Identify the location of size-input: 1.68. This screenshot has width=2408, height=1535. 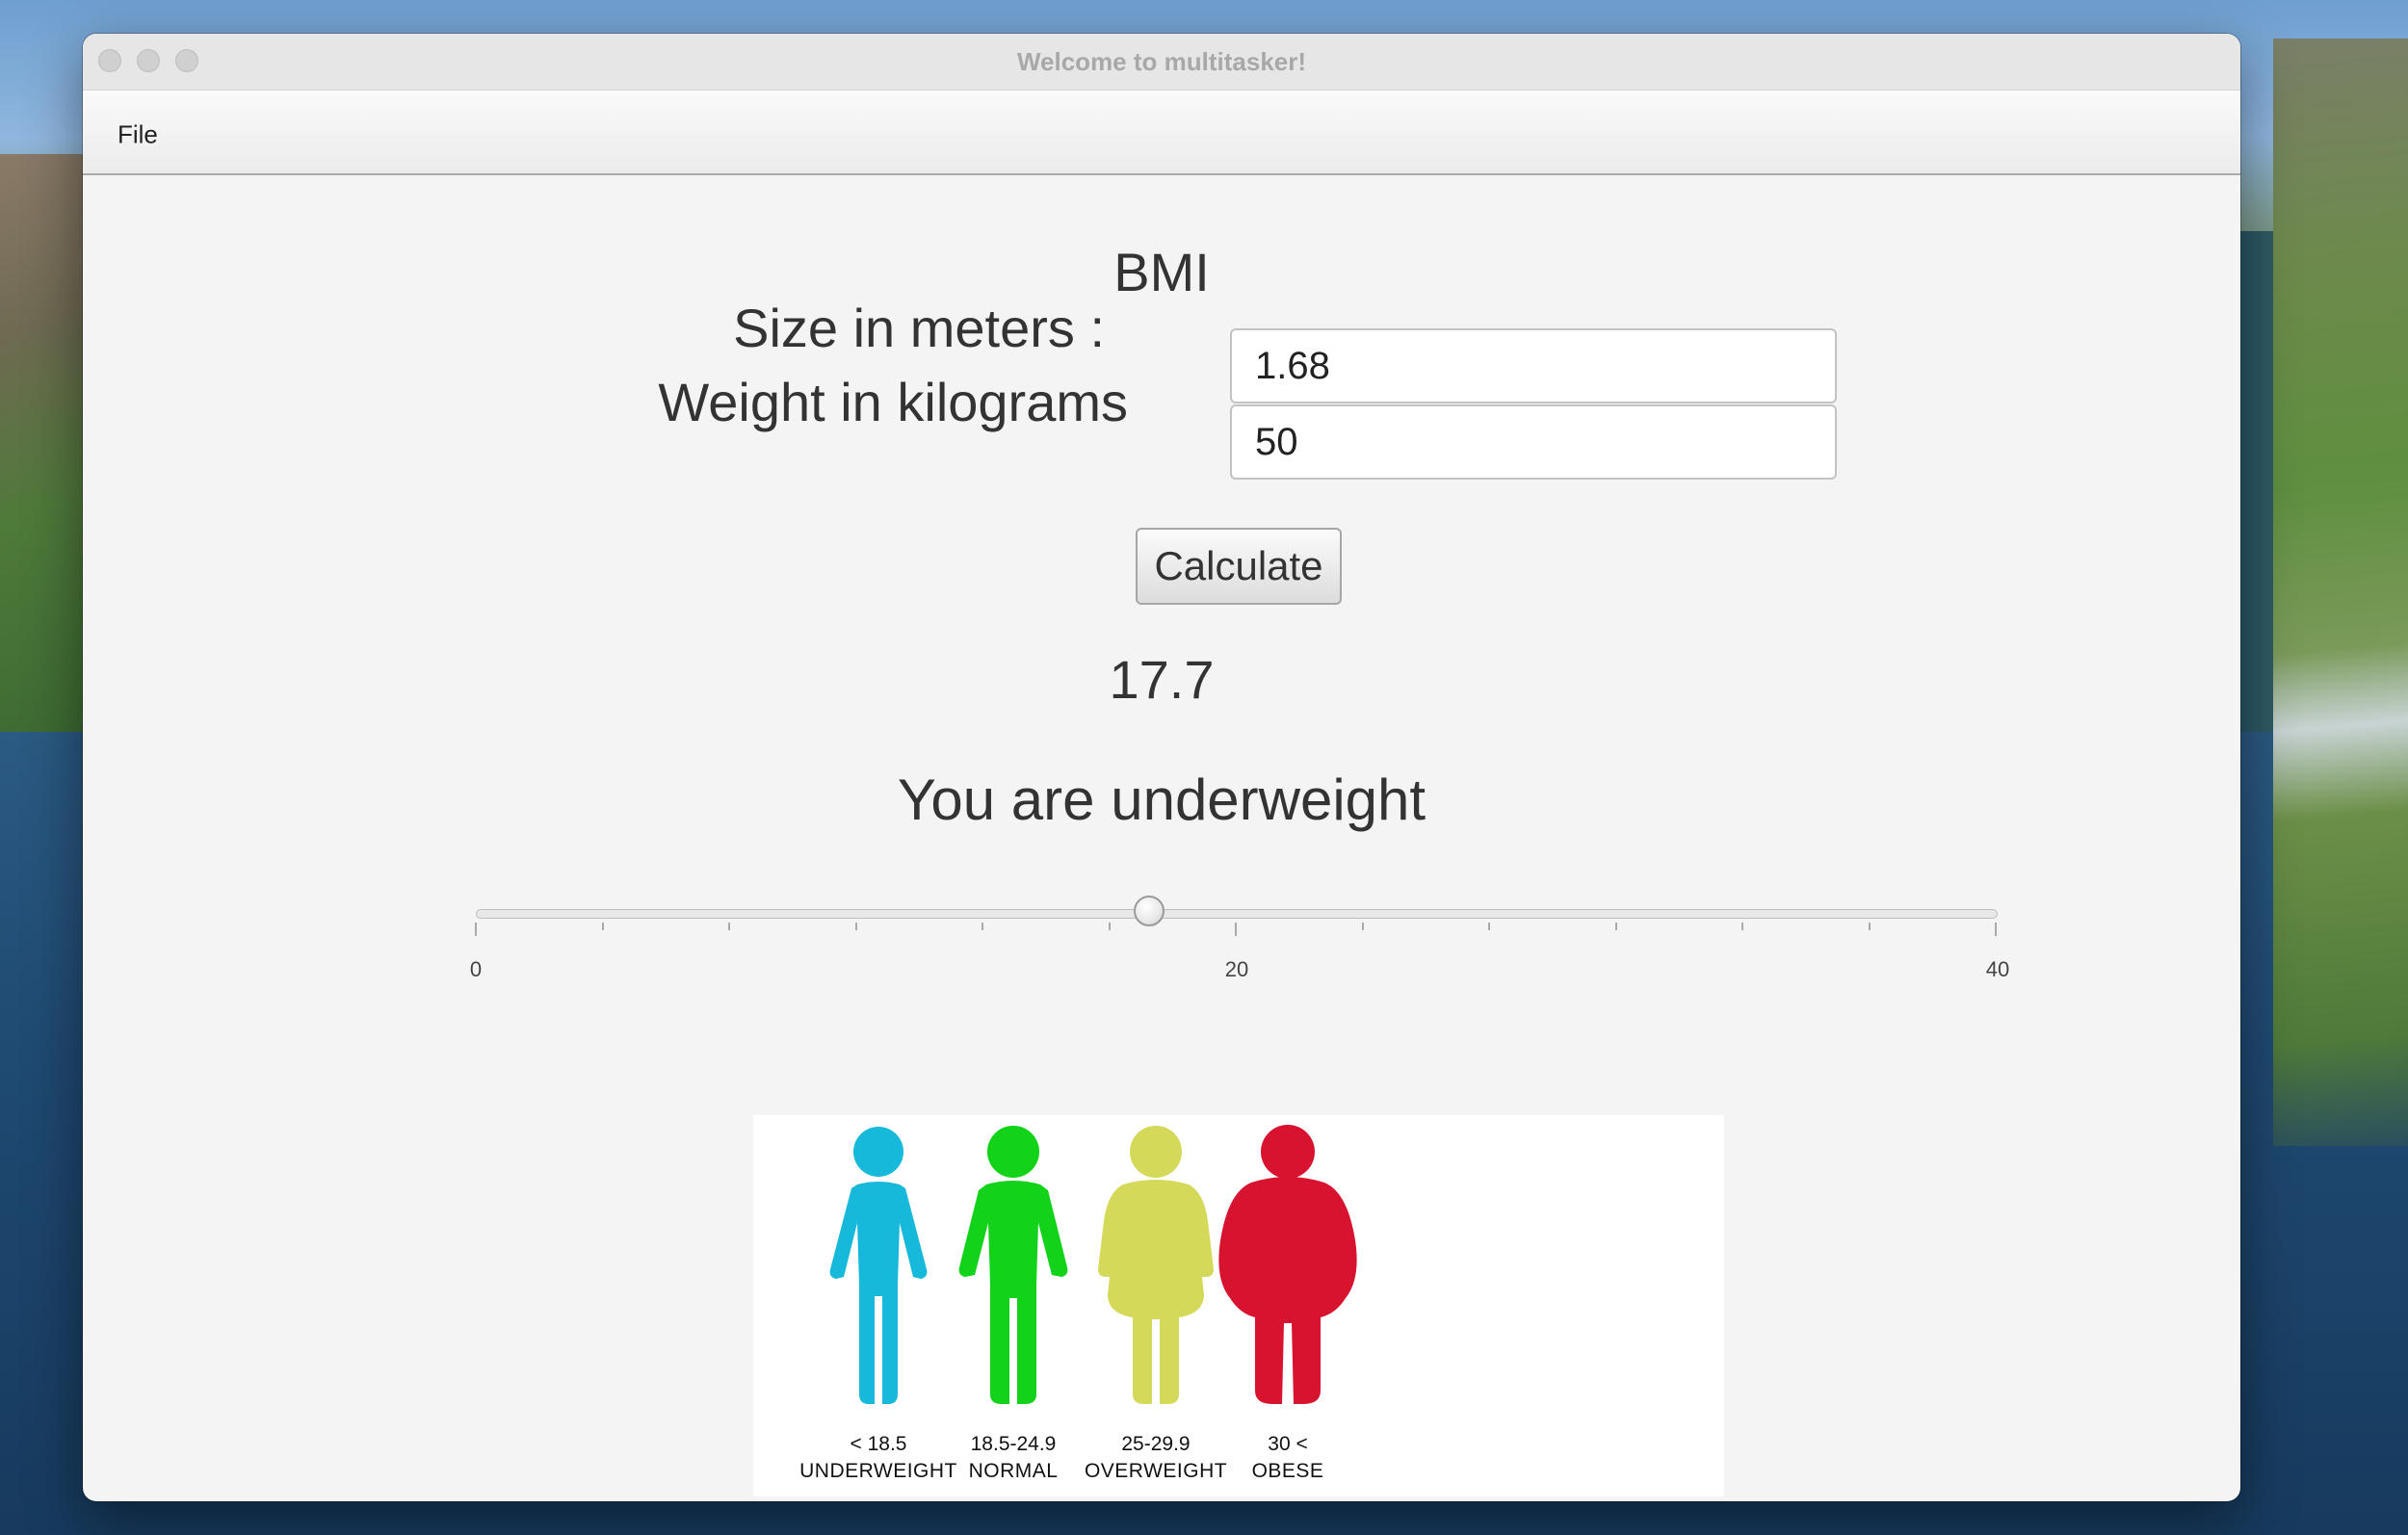
(1533, 365).